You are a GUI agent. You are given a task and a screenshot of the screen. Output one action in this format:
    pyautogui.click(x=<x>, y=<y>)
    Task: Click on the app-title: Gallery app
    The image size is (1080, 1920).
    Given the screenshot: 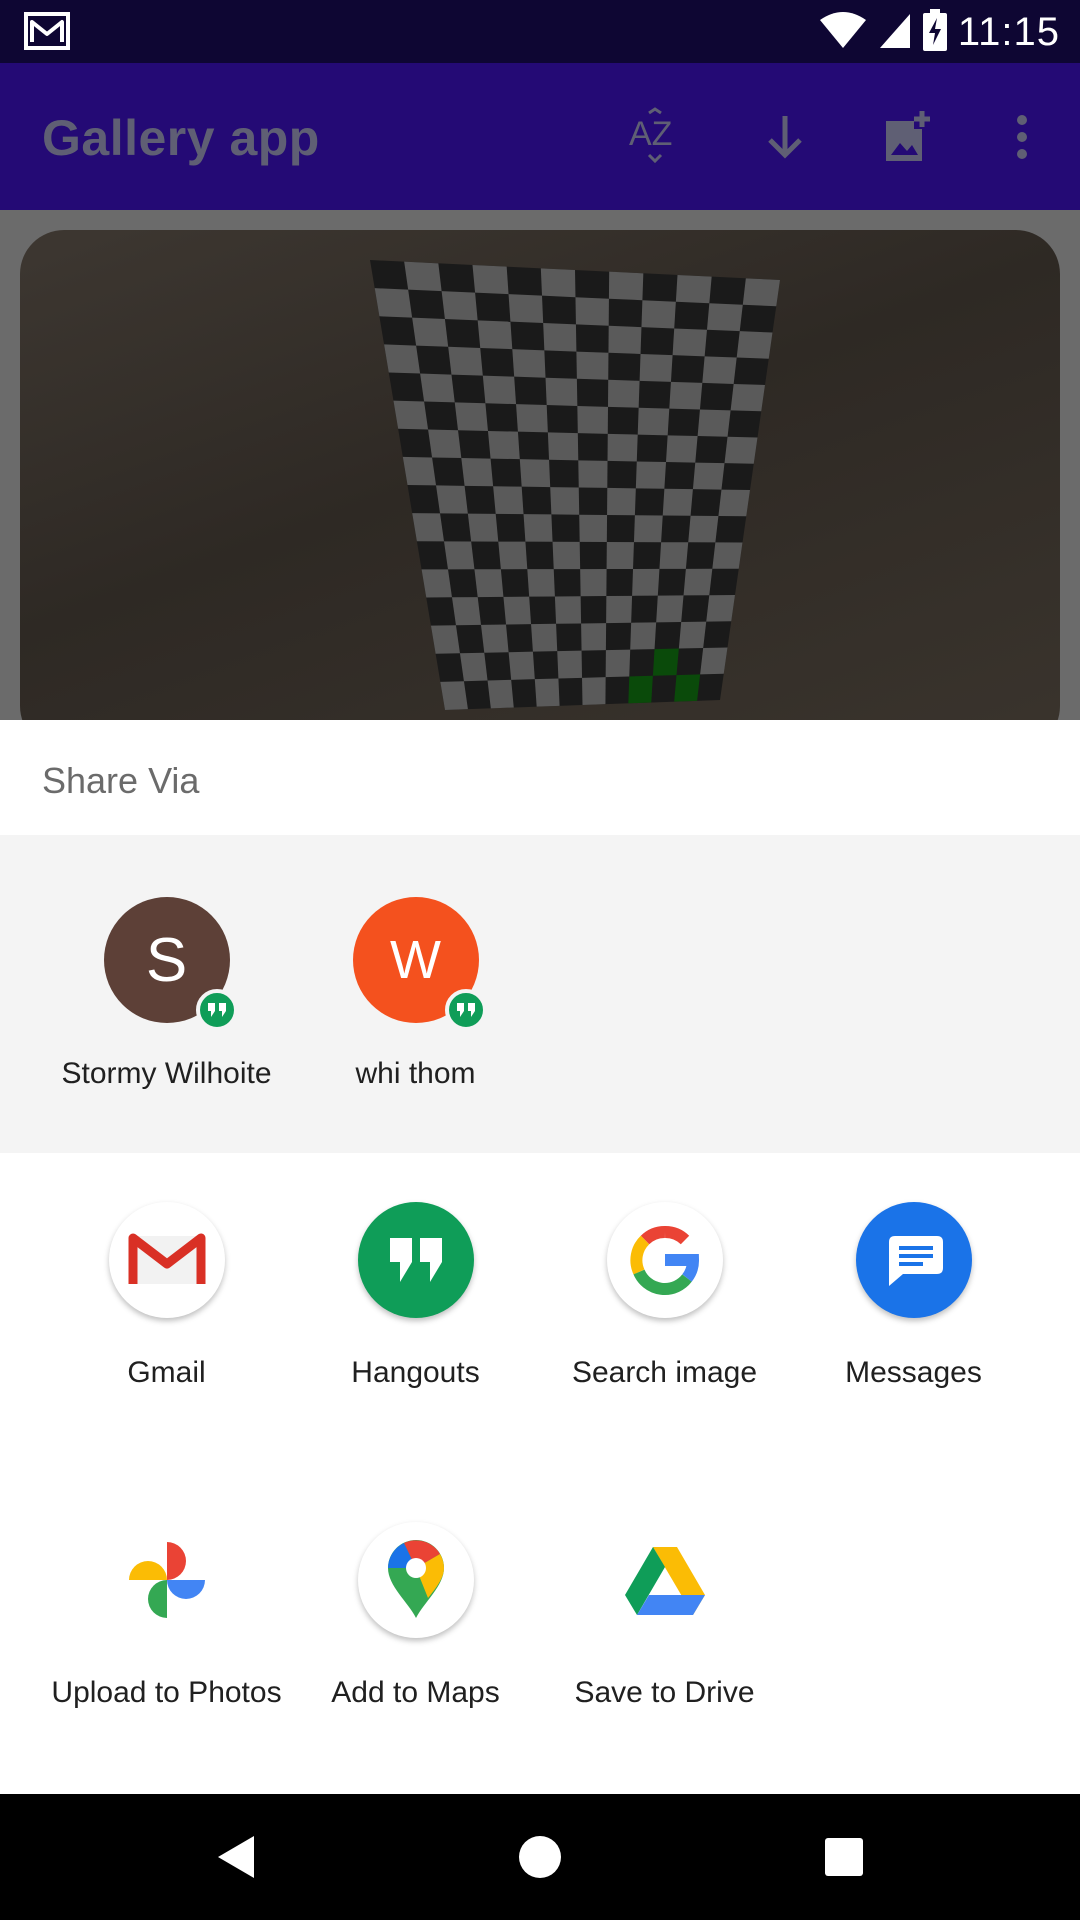 What is the action you would take?
    pyautogui.click(x=181, y=138)
    